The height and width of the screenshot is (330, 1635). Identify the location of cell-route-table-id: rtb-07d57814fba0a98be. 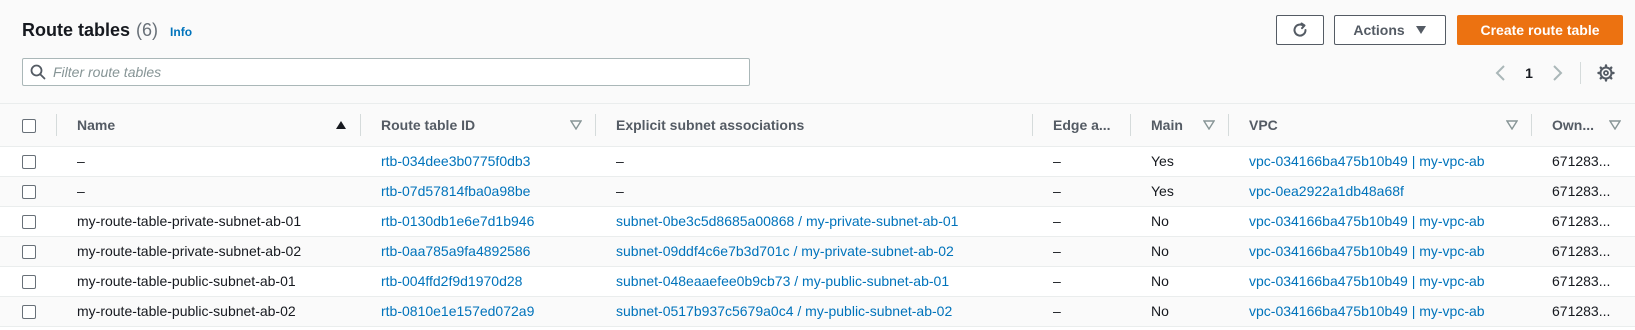
(478, 191).